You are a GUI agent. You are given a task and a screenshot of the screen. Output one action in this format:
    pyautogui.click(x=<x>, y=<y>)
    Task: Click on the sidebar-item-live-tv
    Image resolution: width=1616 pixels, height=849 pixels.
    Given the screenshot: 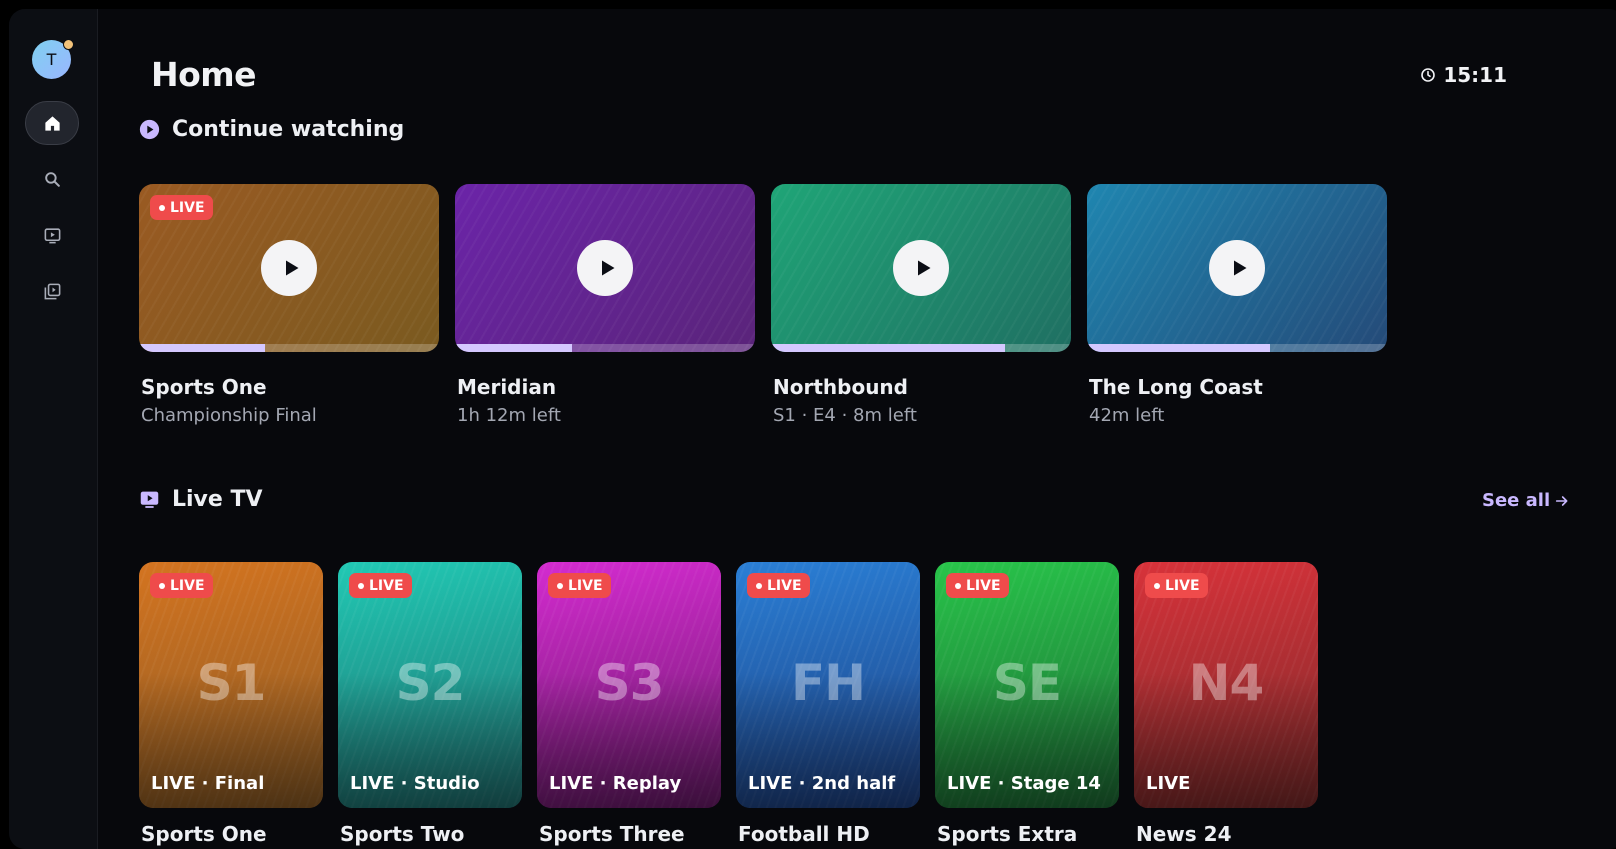 What is the action you would take?
    pyautogui.click(x=52, y=235)
    